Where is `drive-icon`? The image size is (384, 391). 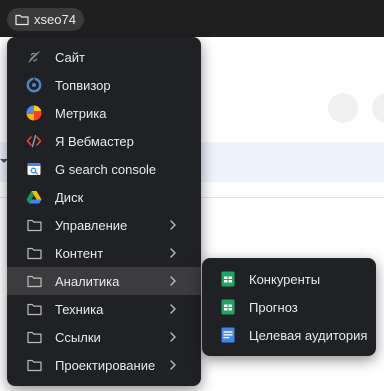 drive-icon is located at coordinates (34, 197).